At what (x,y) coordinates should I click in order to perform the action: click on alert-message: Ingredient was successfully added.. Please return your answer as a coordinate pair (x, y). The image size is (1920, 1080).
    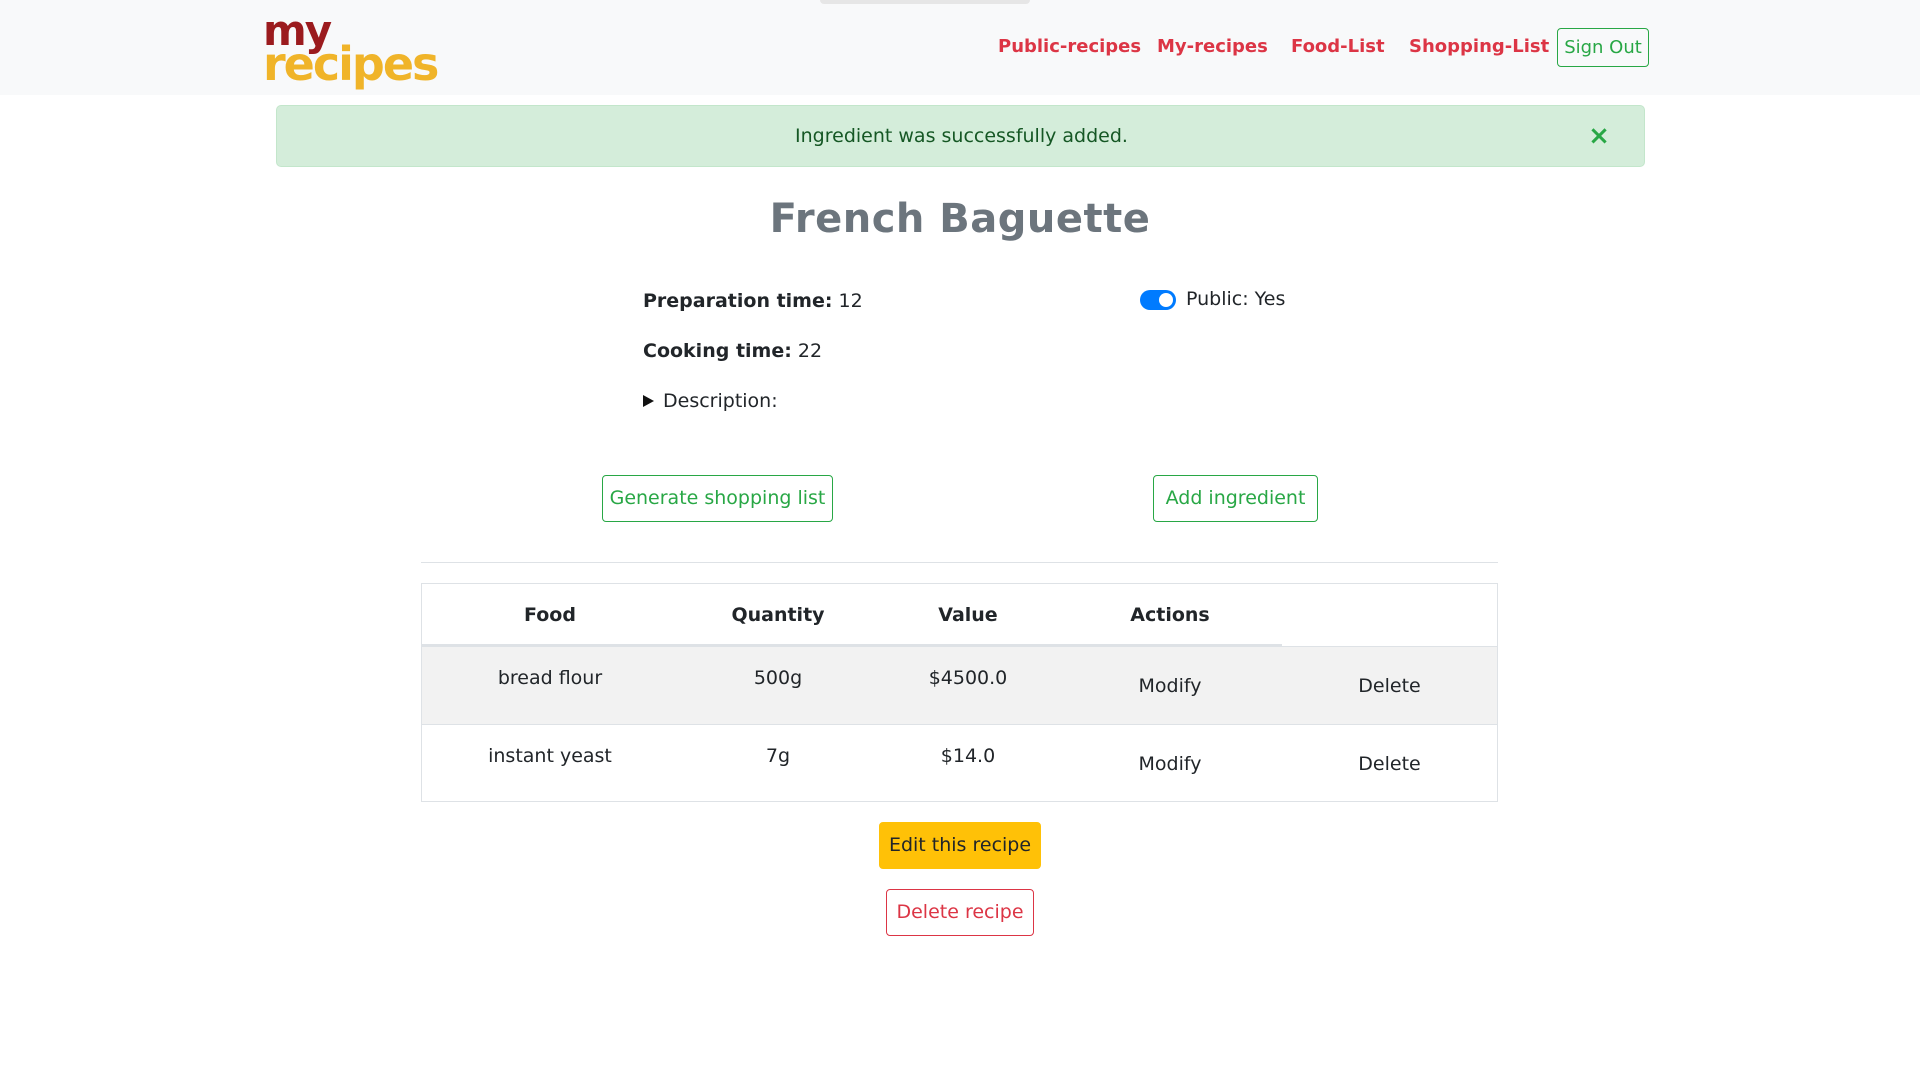
    Looking at the image, I should click on (961, 136).